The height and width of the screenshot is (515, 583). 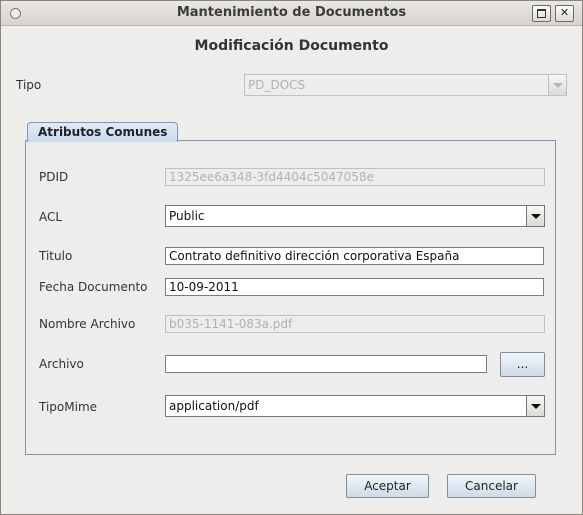 What do you see at coordinates (29, 85) in the screenshot?
I see `tipo-label: Tipo` at bounding box center [29, 85].